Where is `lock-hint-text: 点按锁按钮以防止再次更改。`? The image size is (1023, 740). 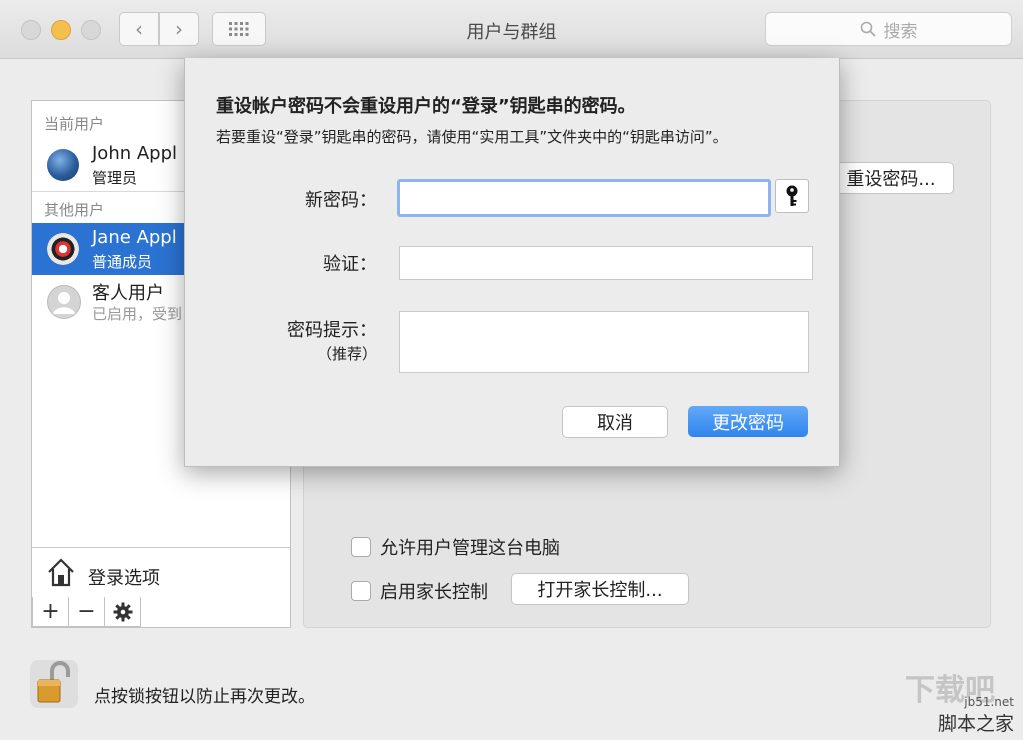 lock-hint-text: 点按锁按钮以防止再次更改。 is located at coordinates (204, 697).